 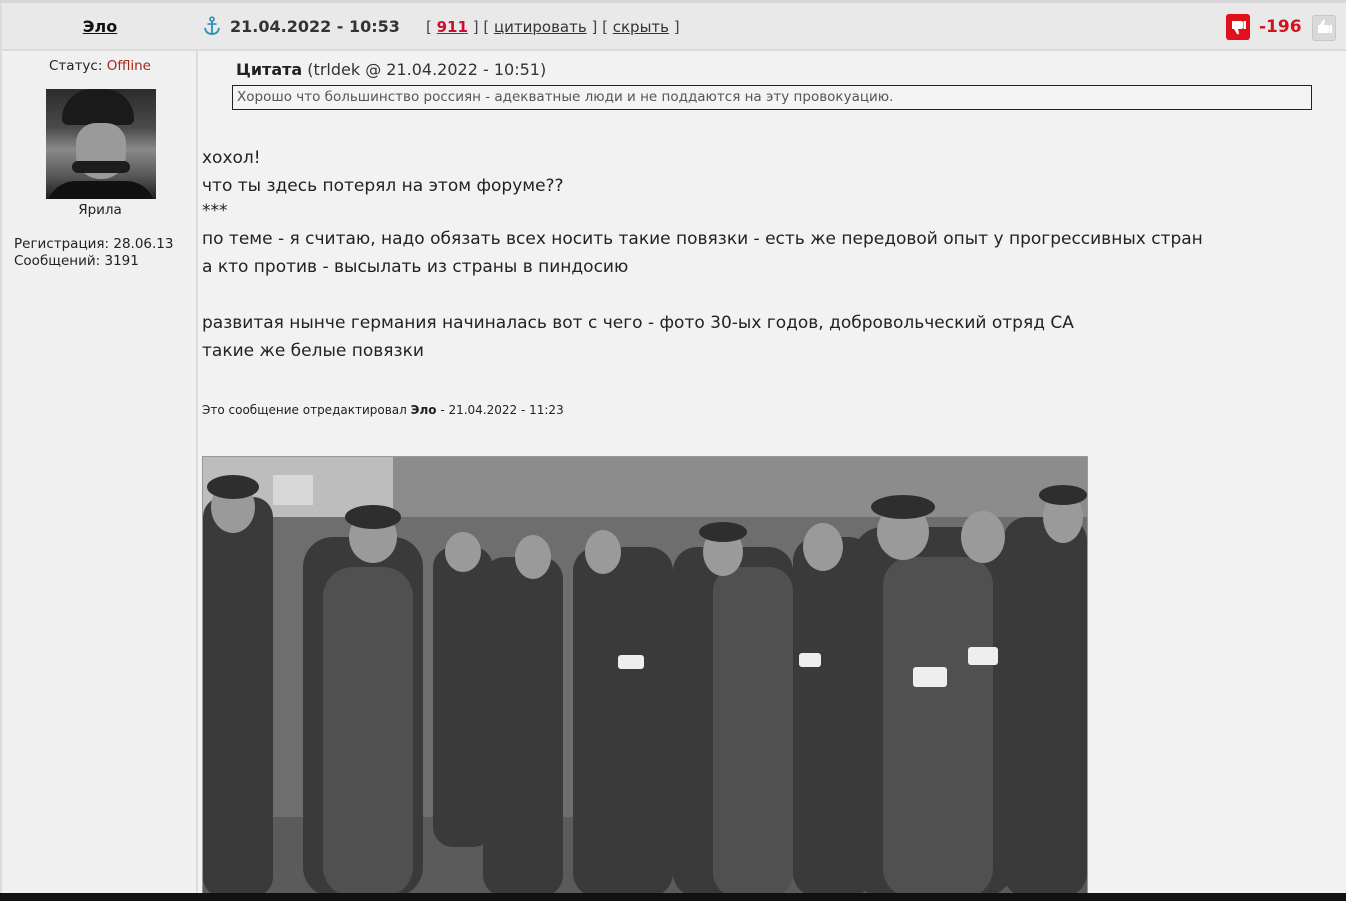 What do you see at coordinates (641, 27) in the screenshot?
I see `hide-link: скрыть` at bounding box center [641, 27].